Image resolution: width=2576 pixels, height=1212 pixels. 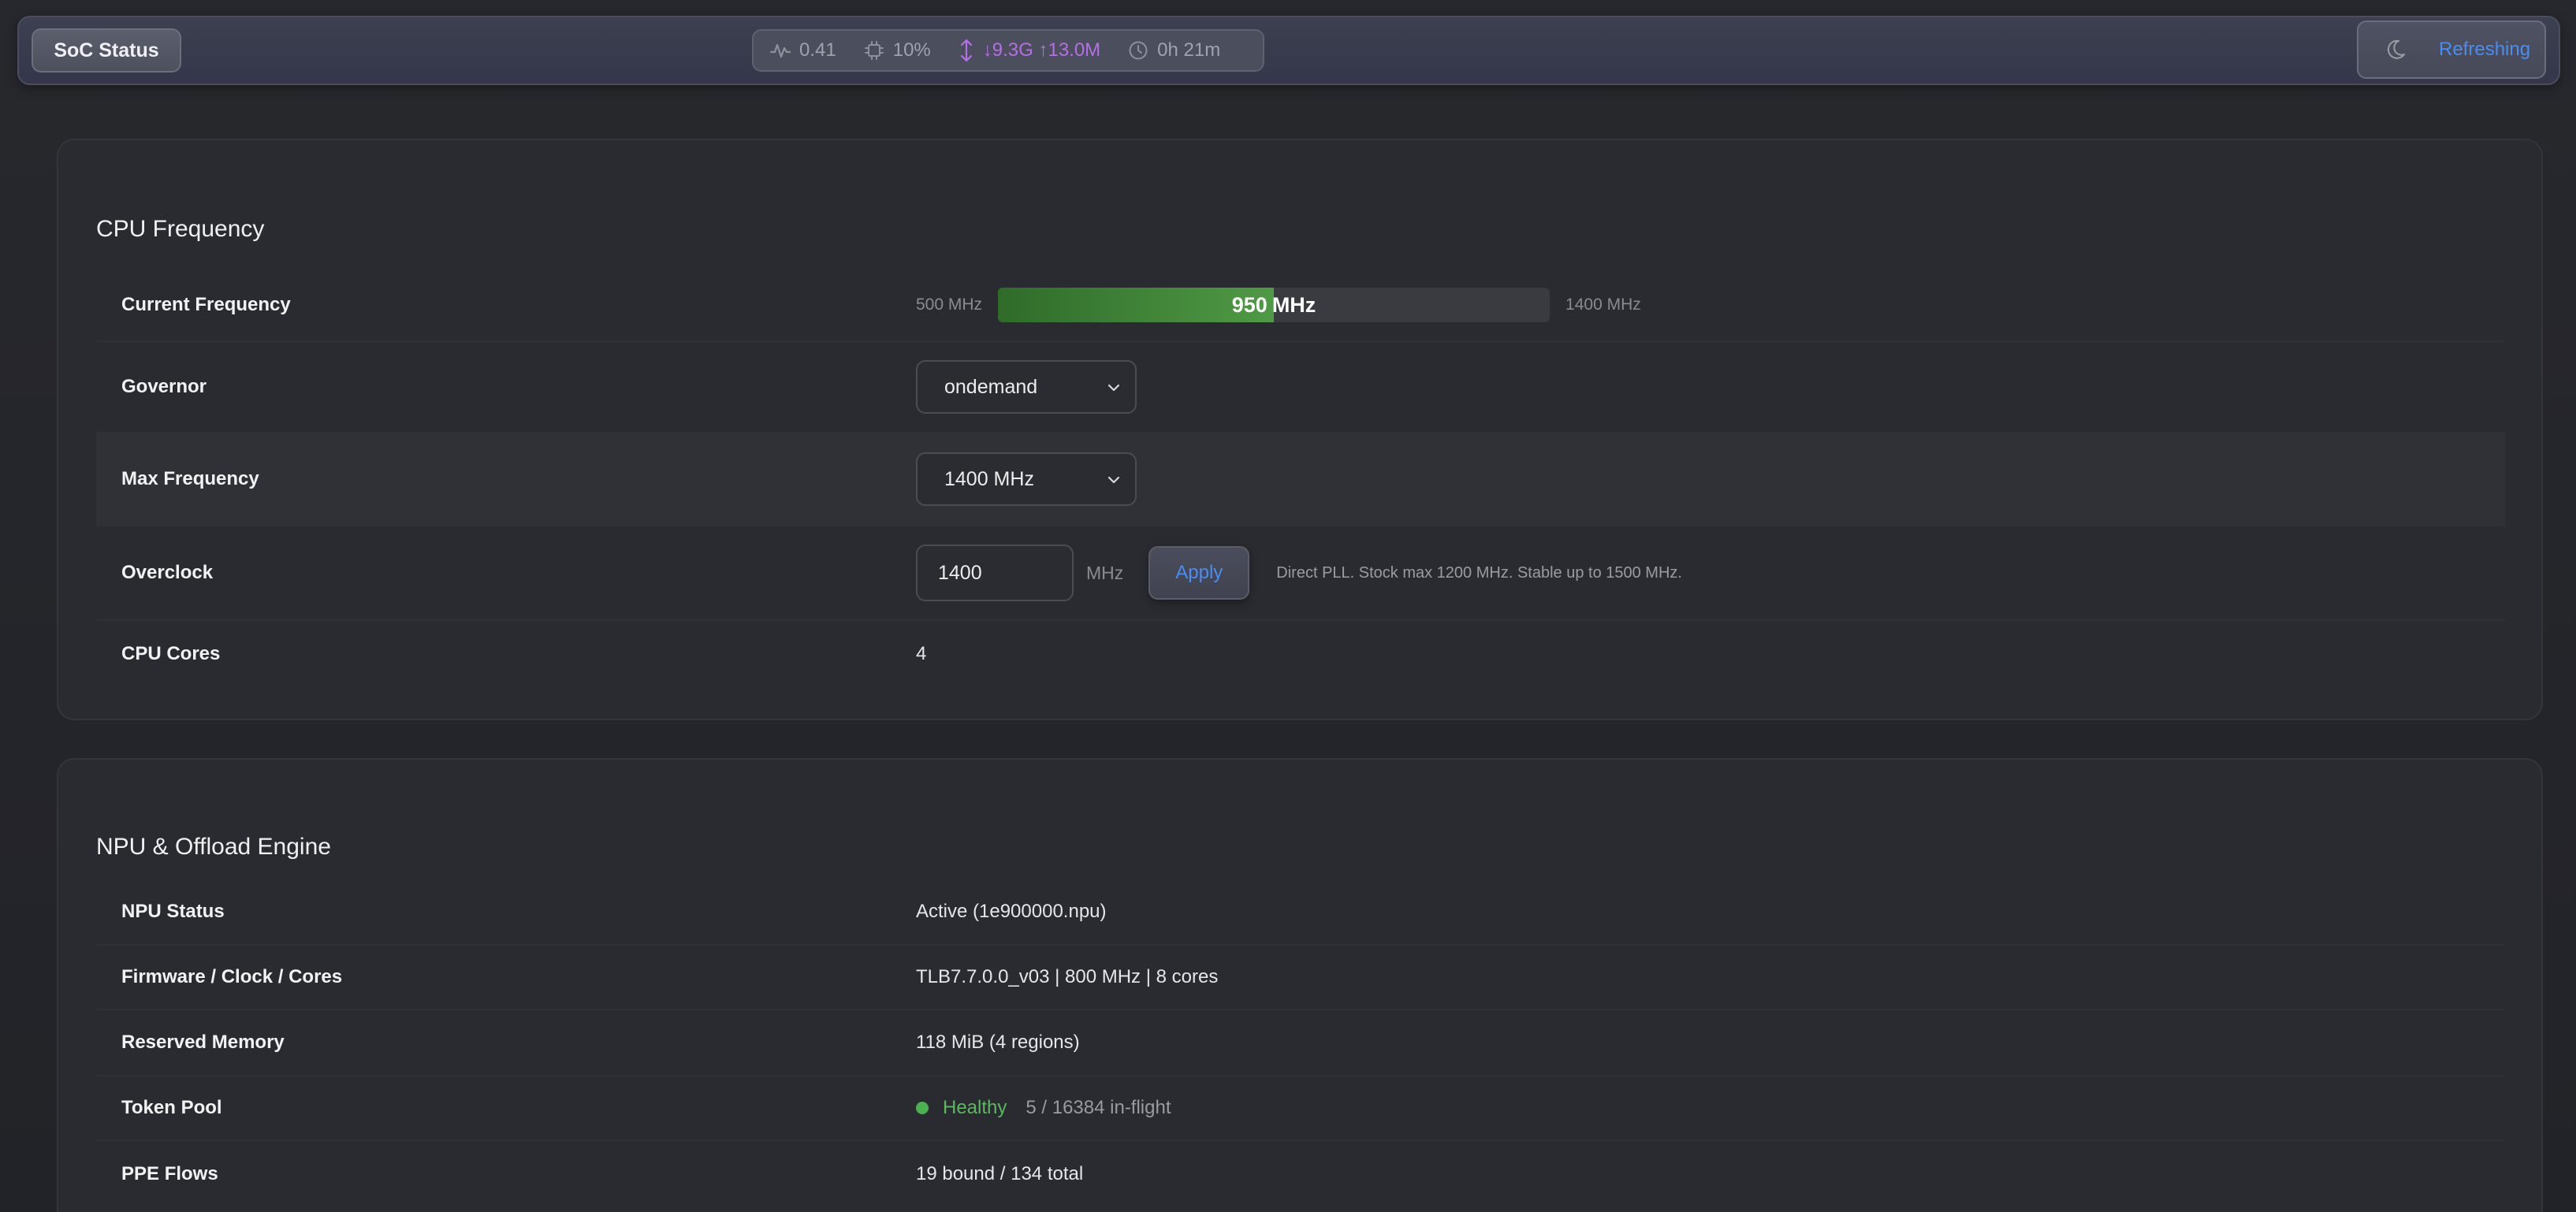 I want to click on cpu-cores-row: CPU Cores 4, so click(x=1300, y=654).